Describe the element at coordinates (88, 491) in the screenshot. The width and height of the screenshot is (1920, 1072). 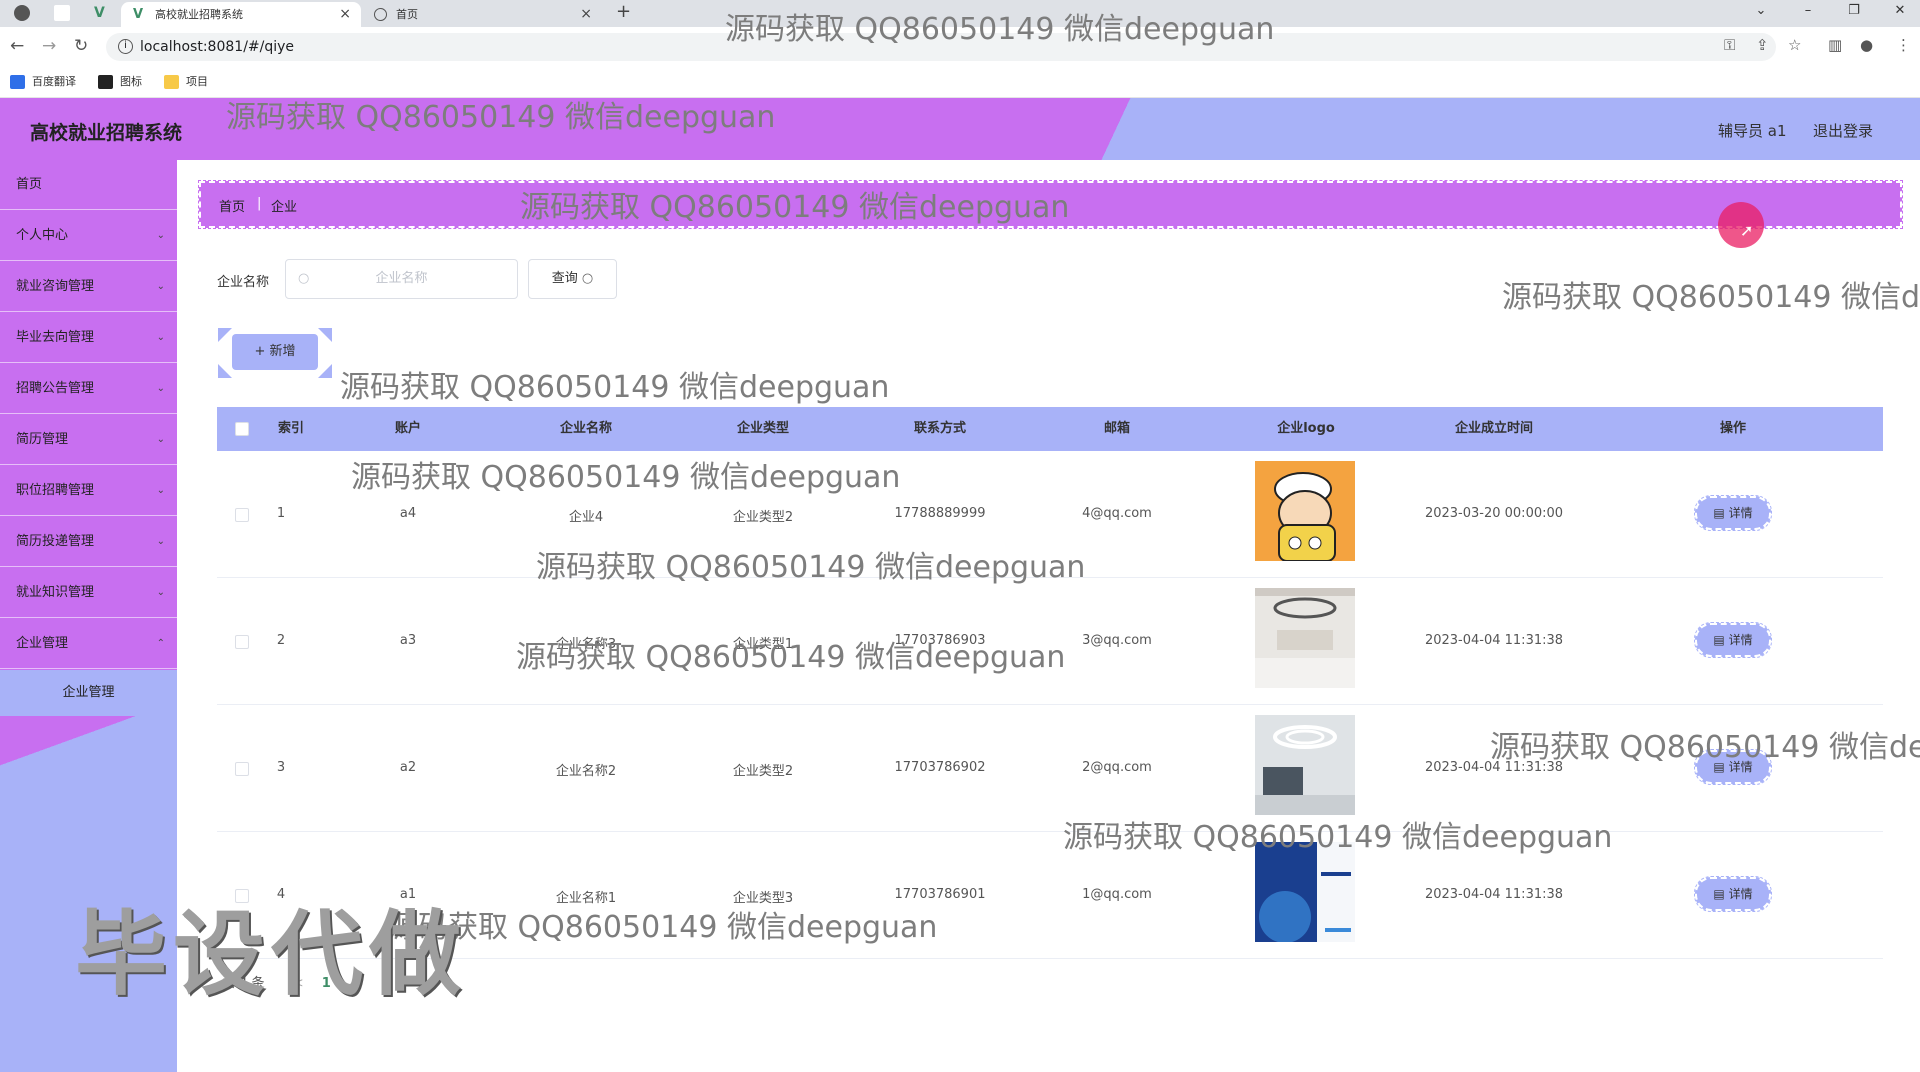
I see `sidebar-item-jobs: 职位招聘管理 ⌄` at that location.